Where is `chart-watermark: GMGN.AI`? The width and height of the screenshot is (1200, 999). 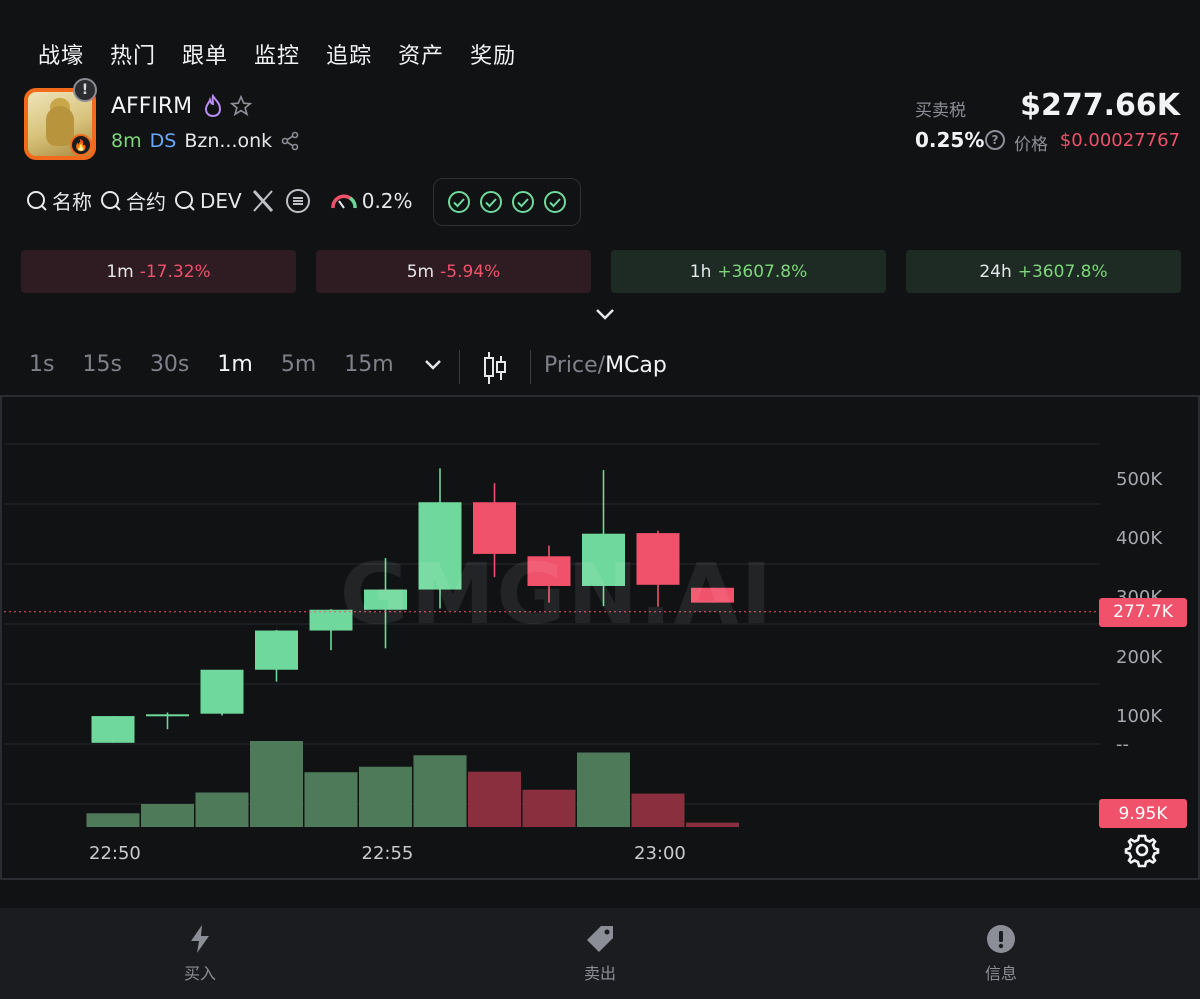 chart-watermark: GMGN.AI is located at coordinates (557, 594).